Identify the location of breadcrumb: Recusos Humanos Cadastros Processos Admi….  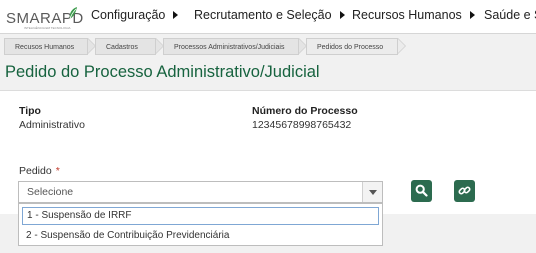
(268, 46).